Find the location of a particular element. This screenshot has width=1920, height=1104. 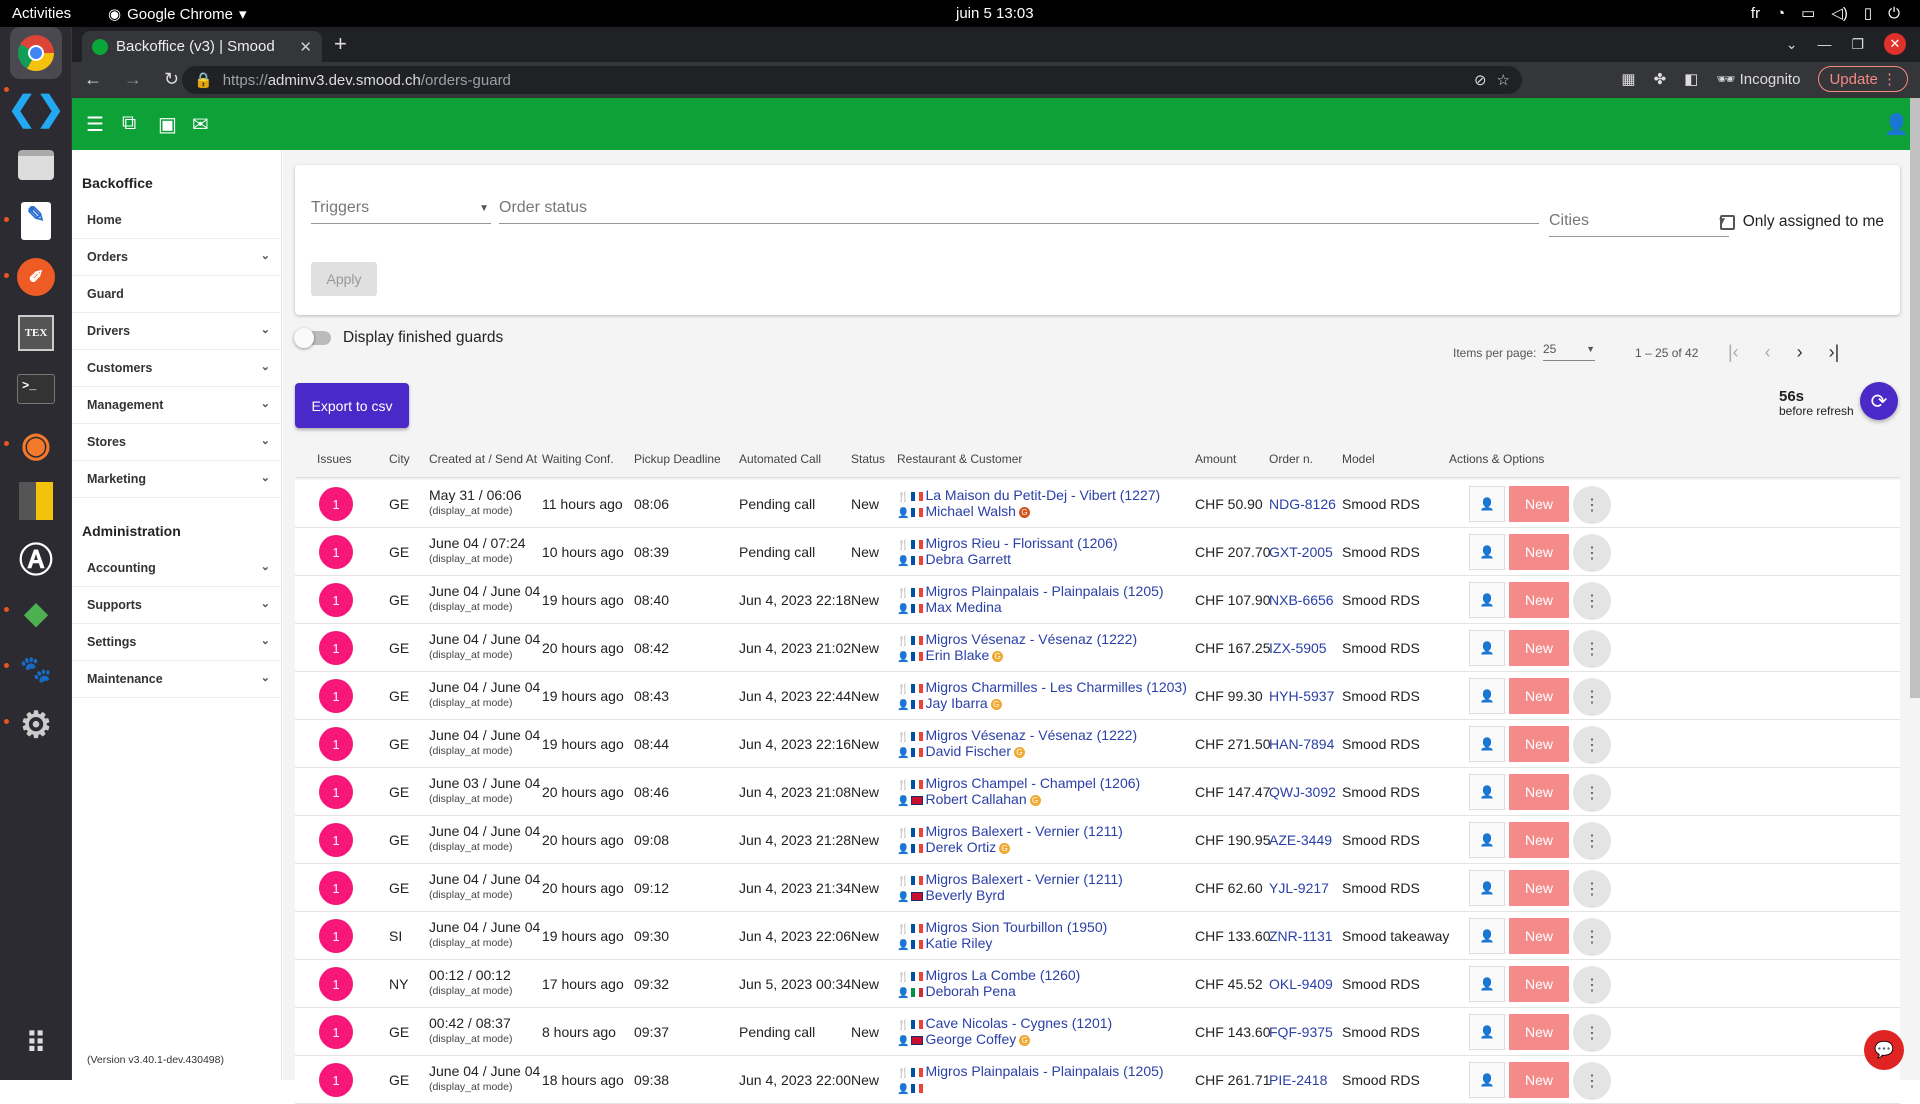

cities-select: Cities ▼ is located at coordinates (1639, 224).